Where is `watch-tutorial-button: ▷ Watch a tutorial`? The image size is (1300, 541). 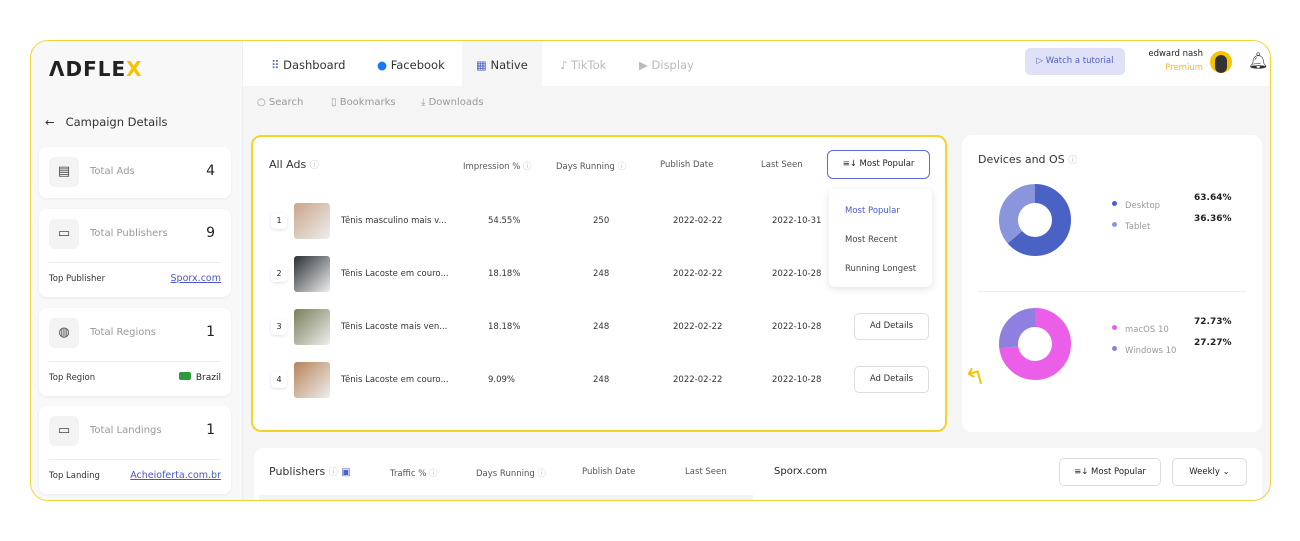 watch-tutorial-button: ▷ Watch a tutorial is located at coordinates (1075, 61).